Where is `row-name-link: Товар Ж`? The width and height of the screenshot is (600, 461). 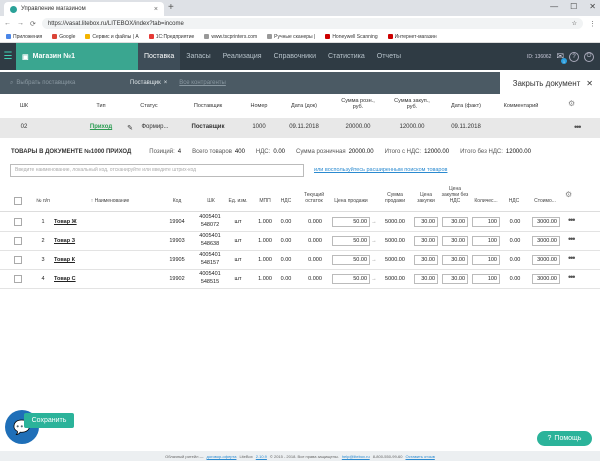
row-name-link: Товар Ж is located at coordinates (74, 222).